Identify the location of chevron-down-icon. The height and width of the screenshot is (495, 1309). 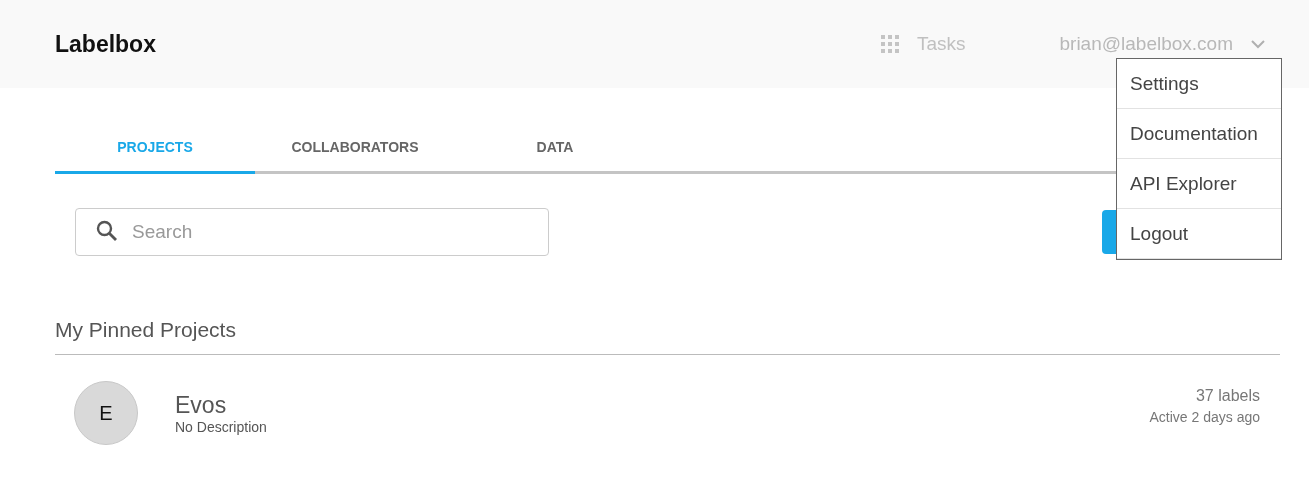
(1258, 44).